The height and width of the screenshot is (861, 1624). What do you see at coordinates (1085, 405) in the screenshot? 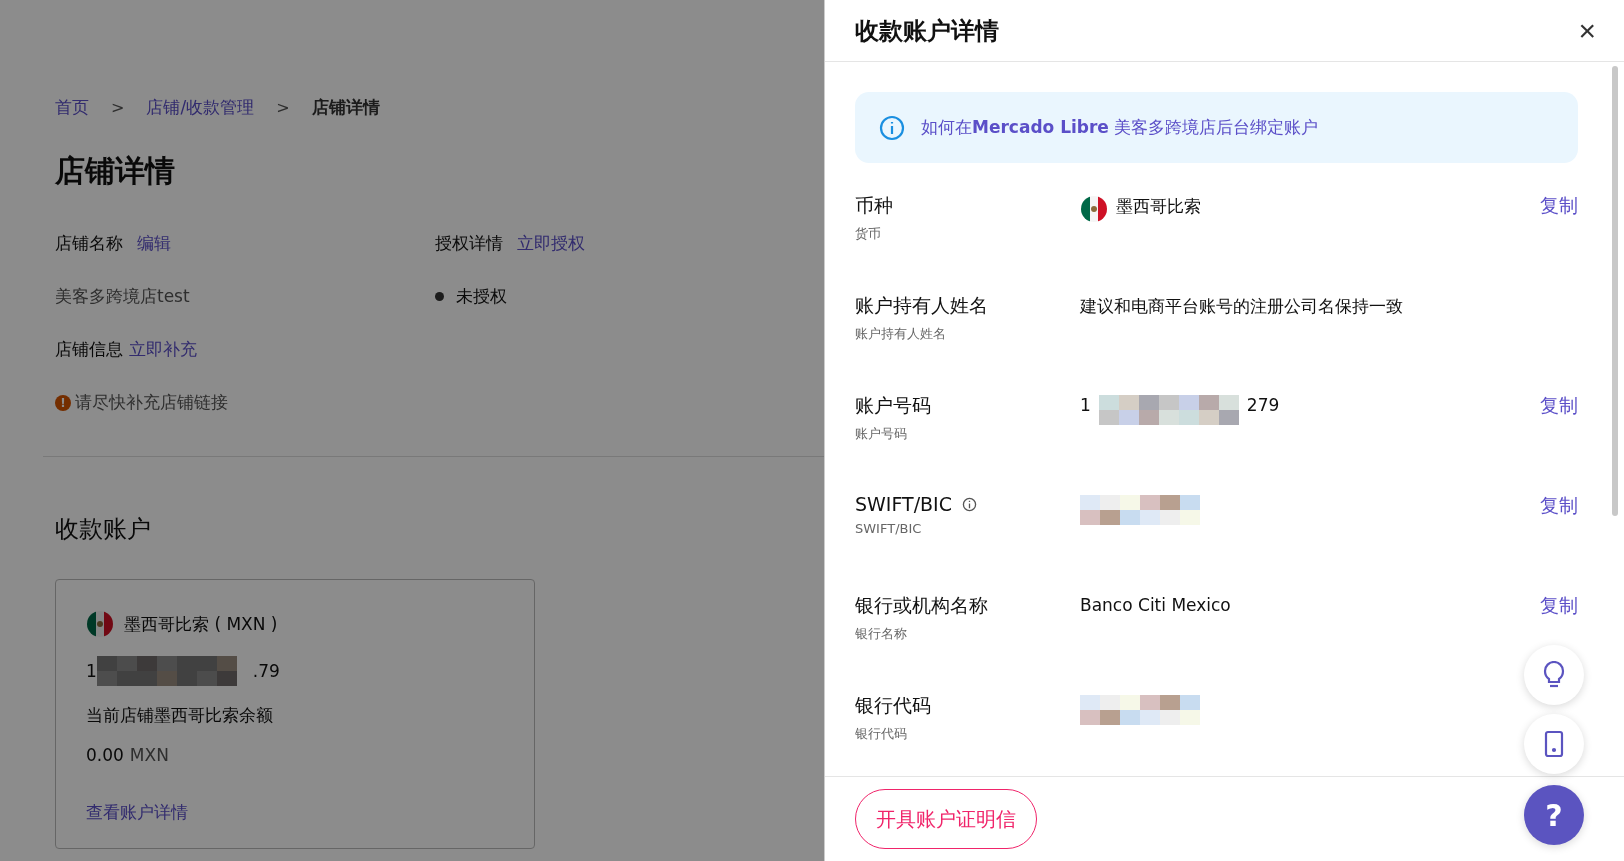
I see `row-value: 1` at bounding box center [1085, 405].